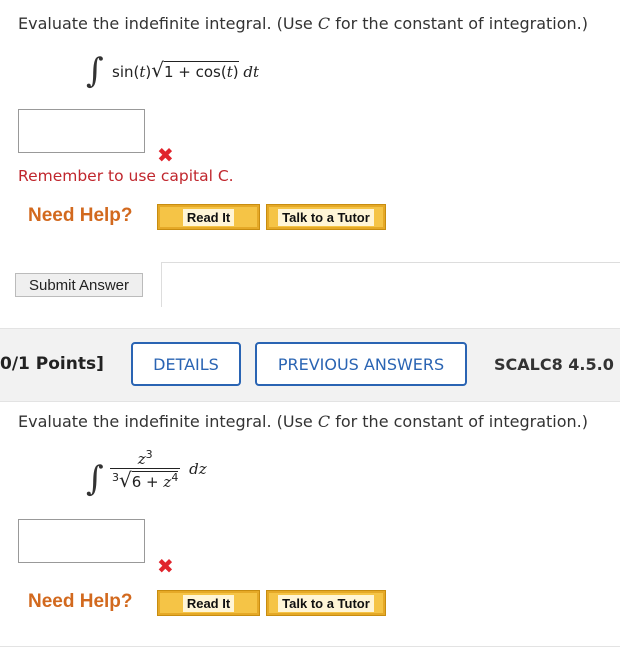  I want to click on need-help-label-1: Need Help?, so click(80, 215).